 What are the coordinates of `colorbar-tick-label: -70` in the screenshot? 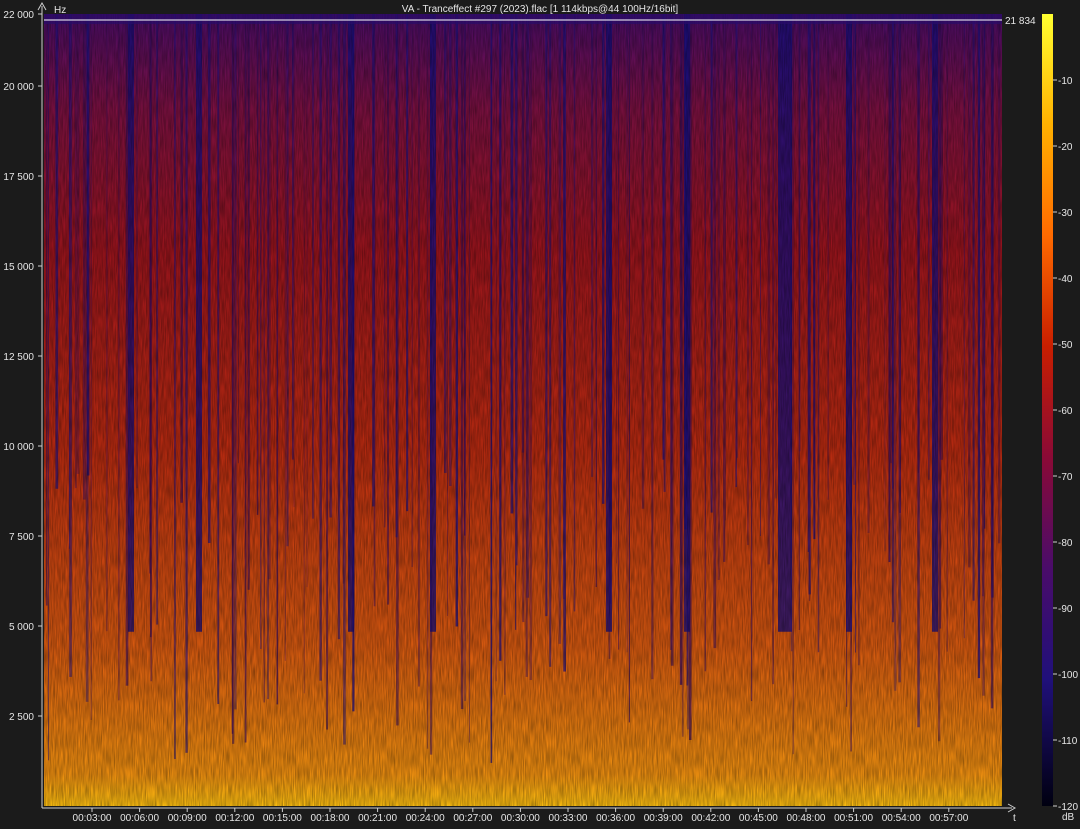 It's located at (1065, 477).